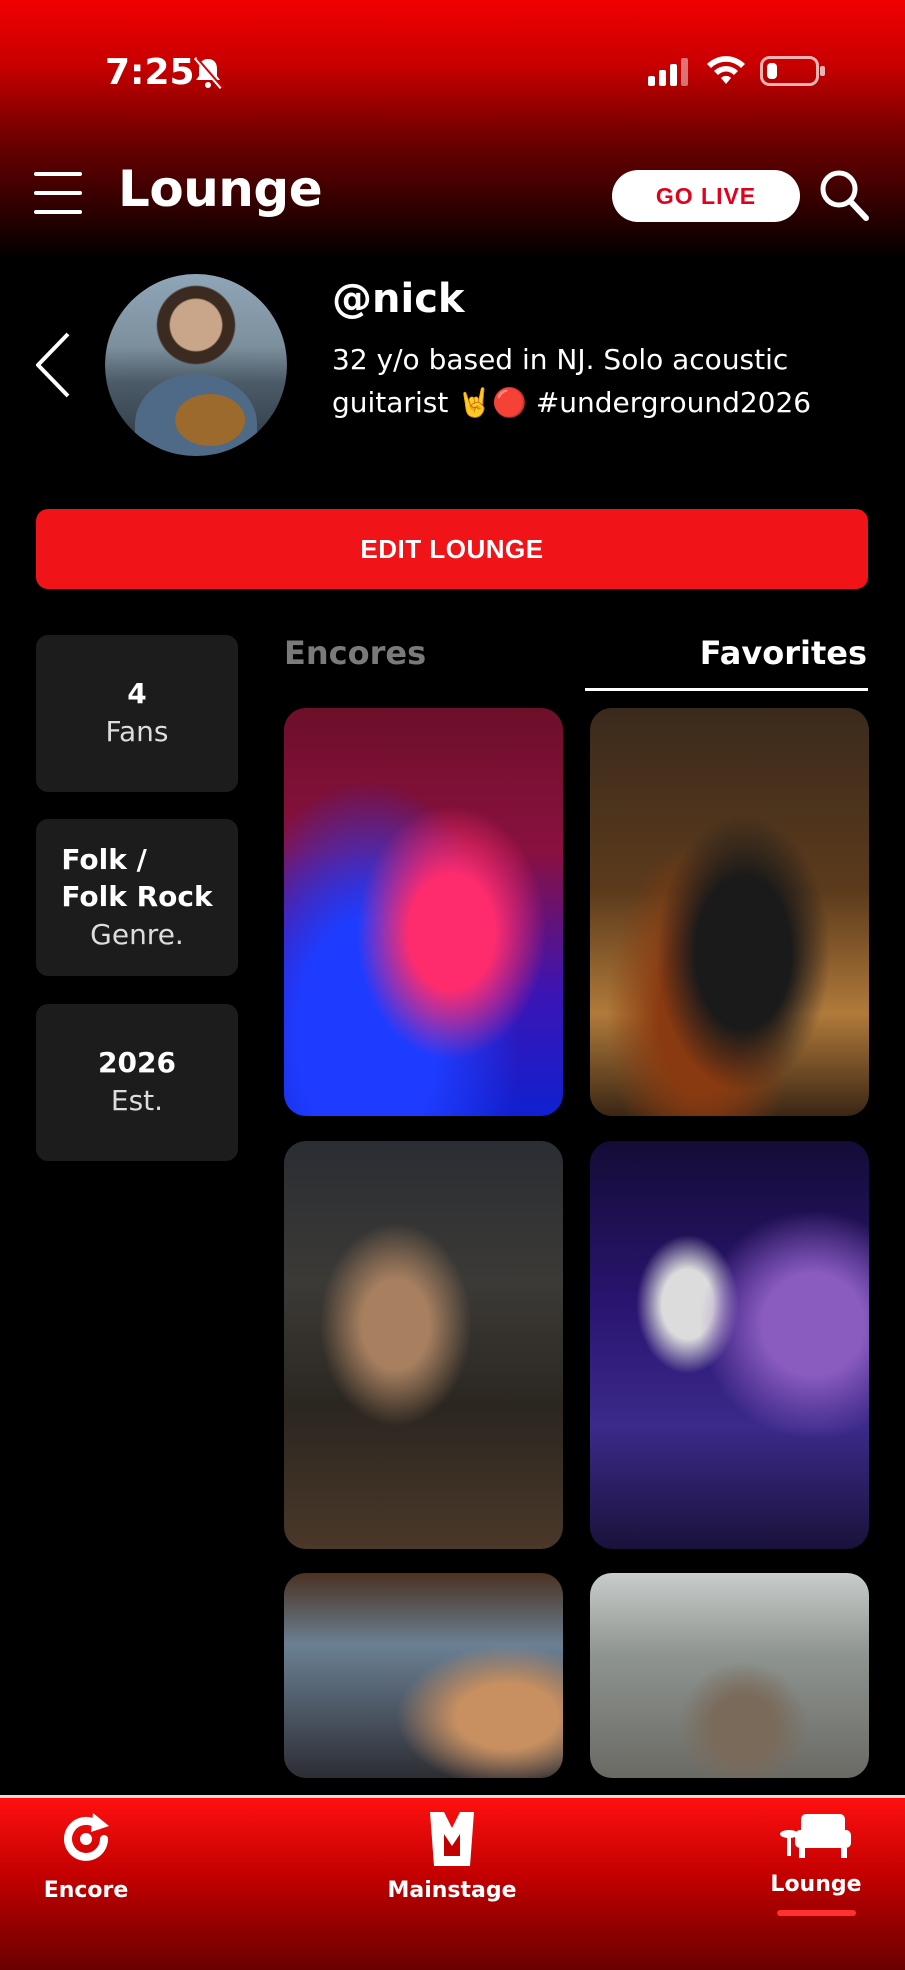 The height and width of the screenshot is (1970, 905). What do you see at coordinates (137, 731) in the screenshot?
I see `stat-fans-label: Fans` at bounding box center [137, 731].